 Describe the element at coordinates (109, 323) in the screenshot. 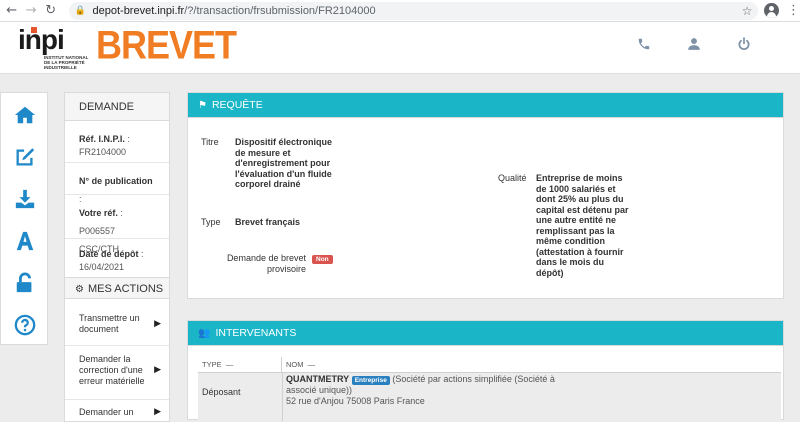

I see `action-label: Transmettre un document` at that location.